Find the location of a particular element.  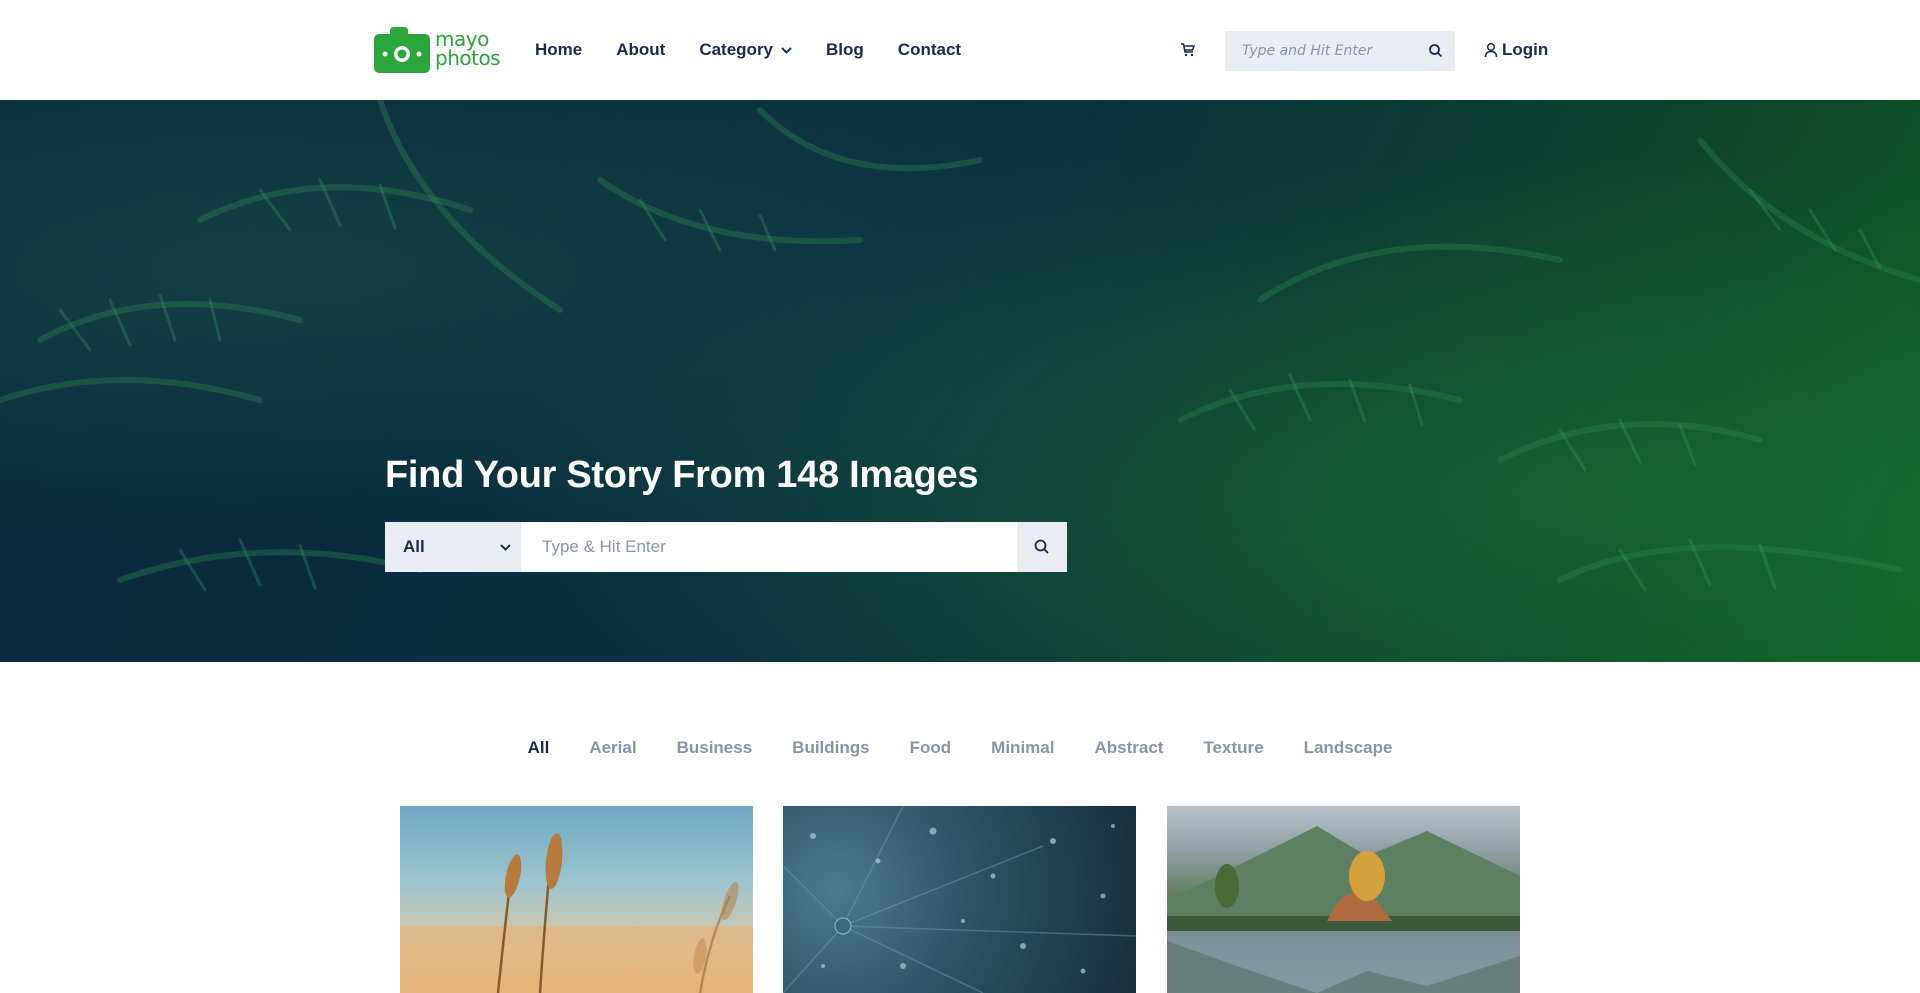

hero-search-button is located at coordinates (1042, 547).